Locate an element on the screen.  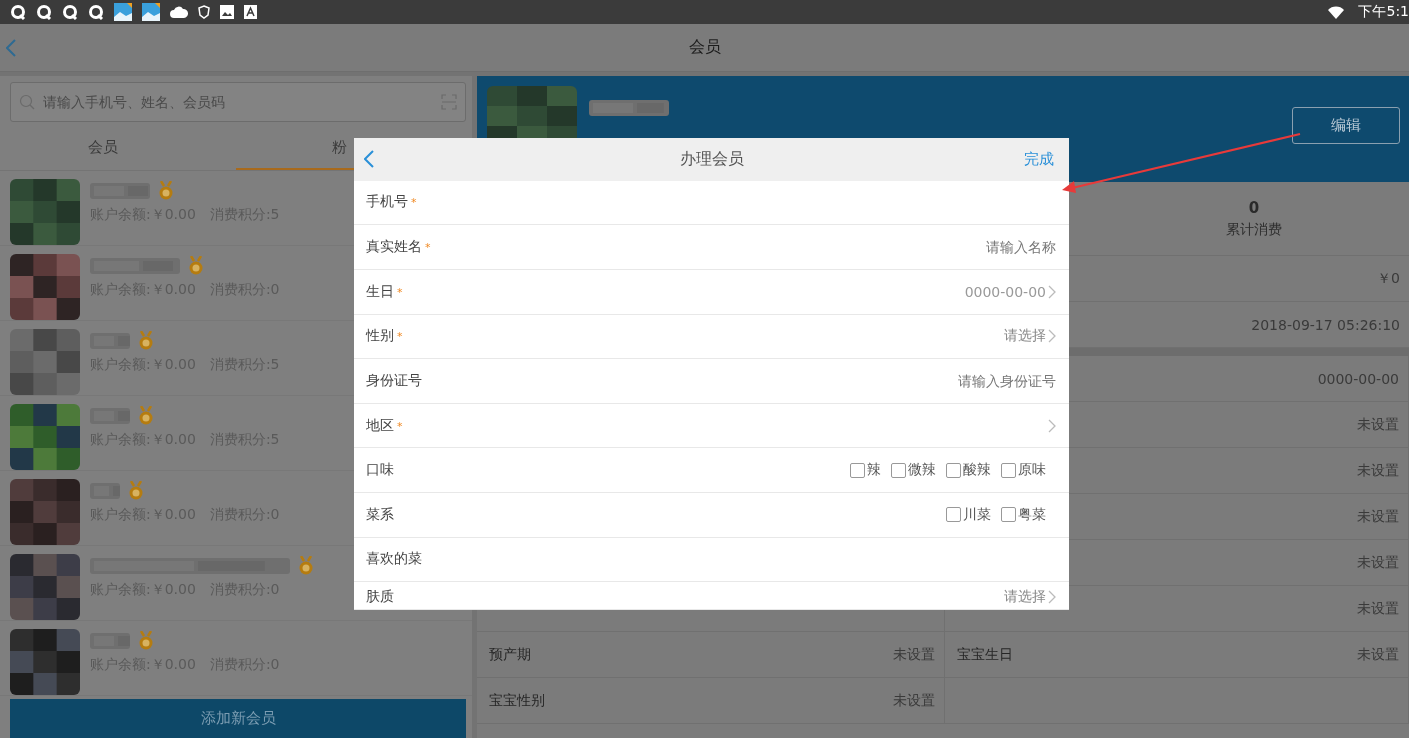
checkbox-option: 粤菜 is located at coordinates (1023, 514).